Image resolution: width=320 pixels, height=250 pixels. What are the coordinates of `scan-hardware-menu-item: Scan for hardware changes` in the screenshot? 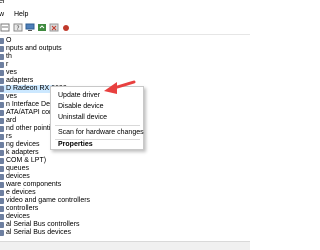 It's located at (101, 132).